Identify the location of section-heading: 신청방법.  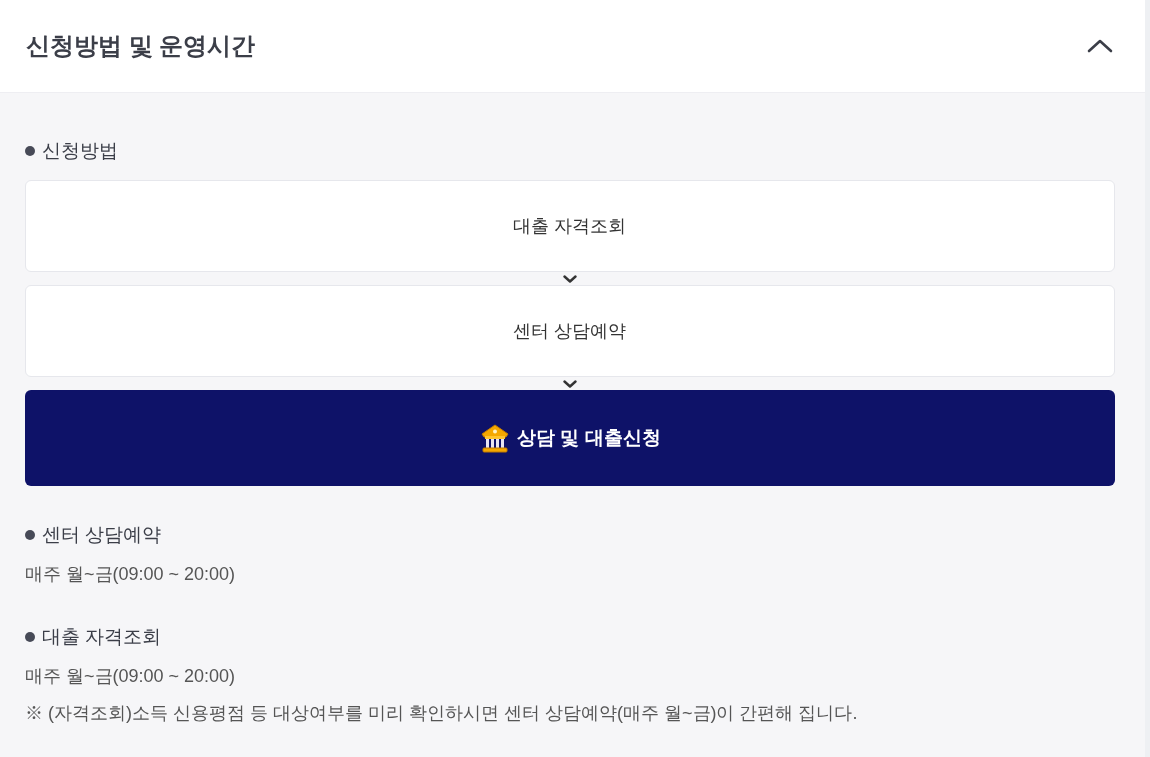
(80, 151).